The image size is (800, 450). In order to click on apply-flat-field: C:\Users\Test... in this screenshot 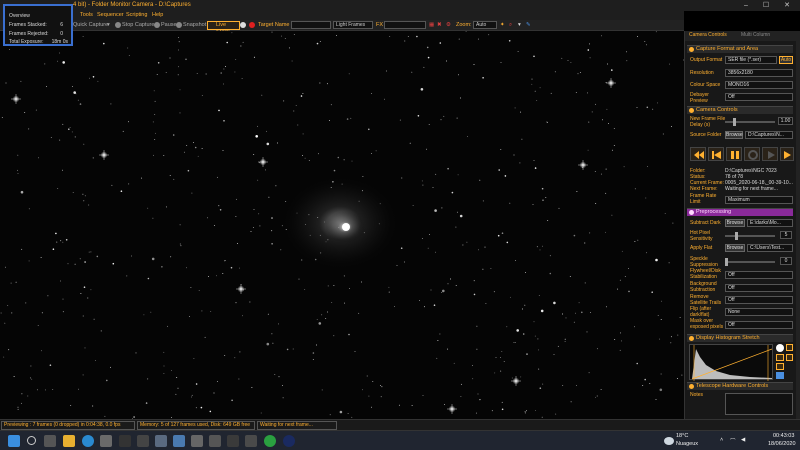, I will do `click(770, 248)`.